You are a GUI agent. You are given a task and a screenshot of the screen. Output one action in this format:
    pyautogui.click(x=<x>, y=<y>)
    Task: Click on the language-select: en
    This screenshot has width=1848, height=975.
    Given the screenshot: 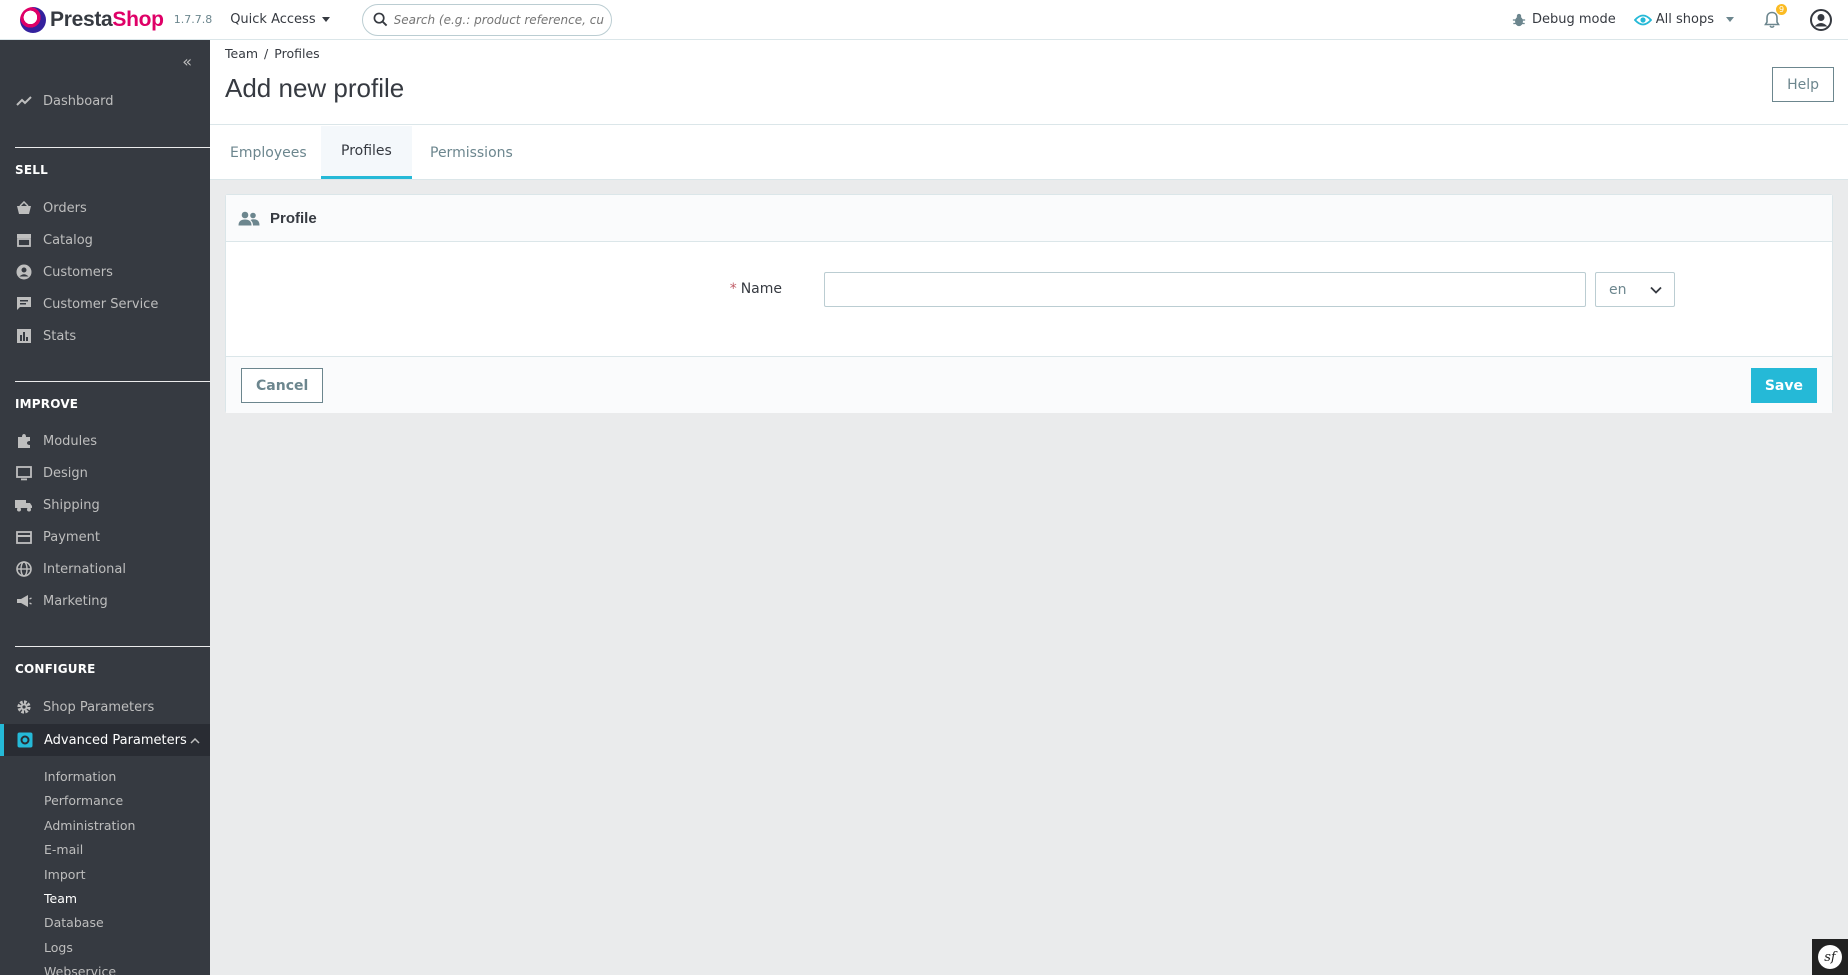 What is the action you would take?
    pyautogui.click(x=1635, y=289)
    